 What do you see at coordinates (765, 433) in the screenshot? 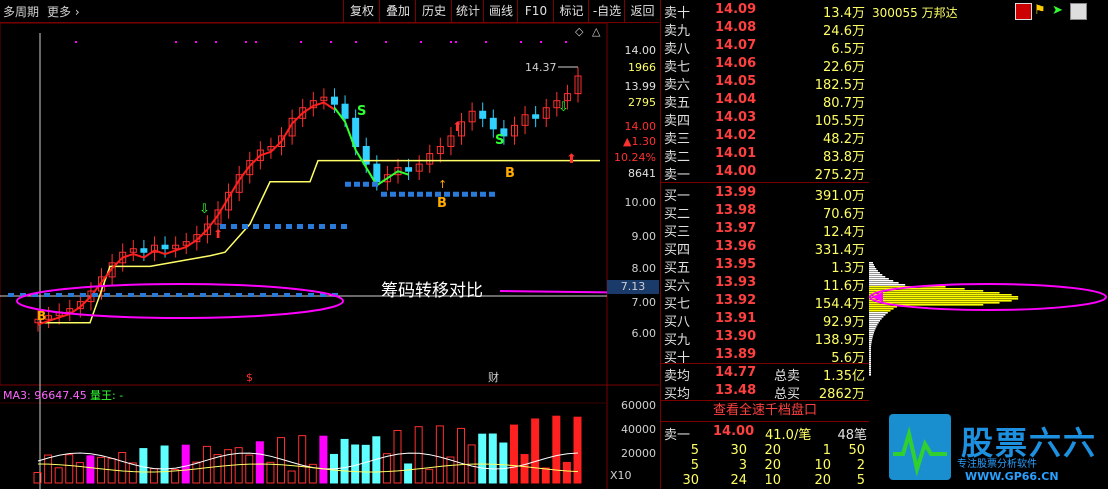
I see `first-sell-detail-row: 卖一 14.00 41.0/笔 48笔` at bounding box center [765, 433].